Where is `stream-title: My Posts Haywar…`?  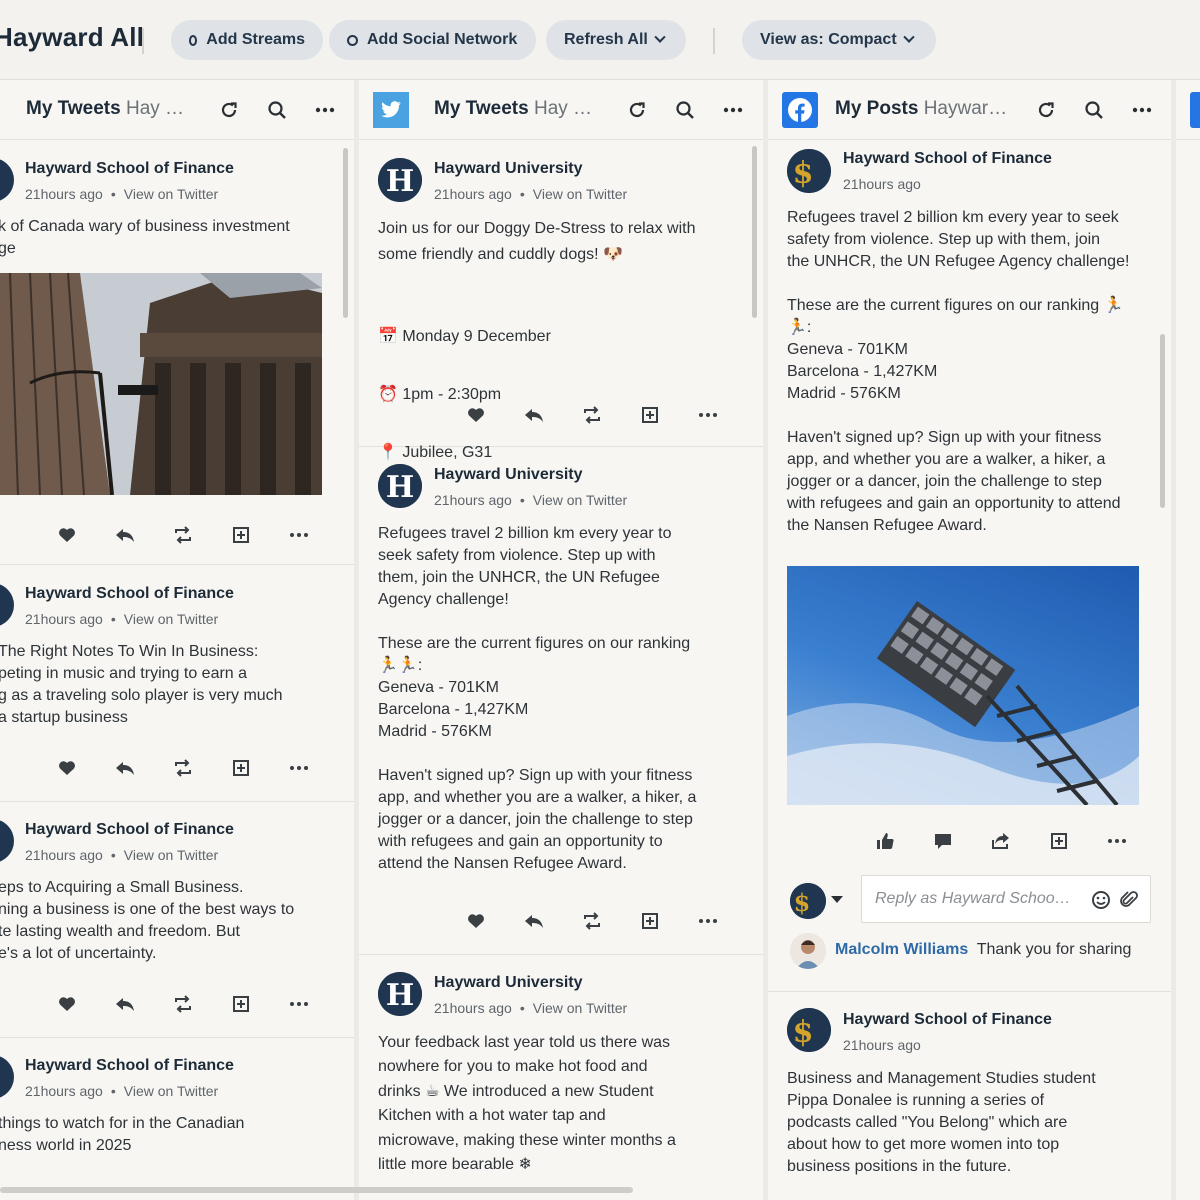 stream-title: My Posts Haywar… is located at coordinates (921, 108).